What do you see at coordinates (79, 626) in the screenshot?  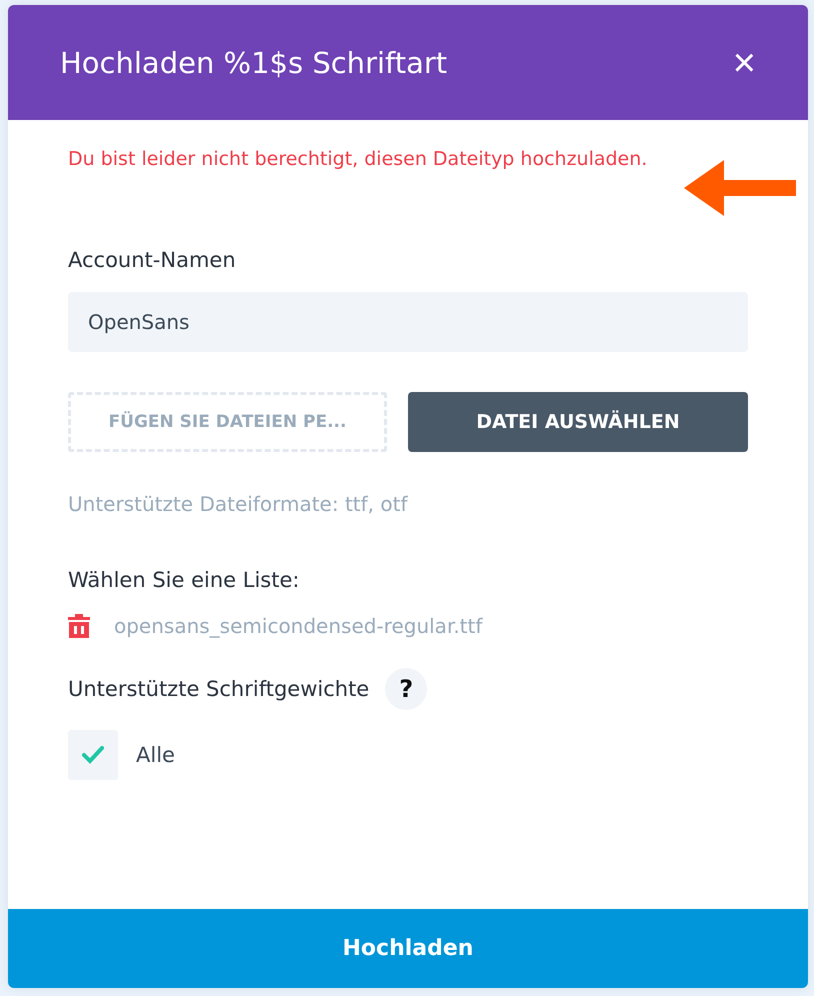 I see `trash-icon` at bounding box center [79, 626].